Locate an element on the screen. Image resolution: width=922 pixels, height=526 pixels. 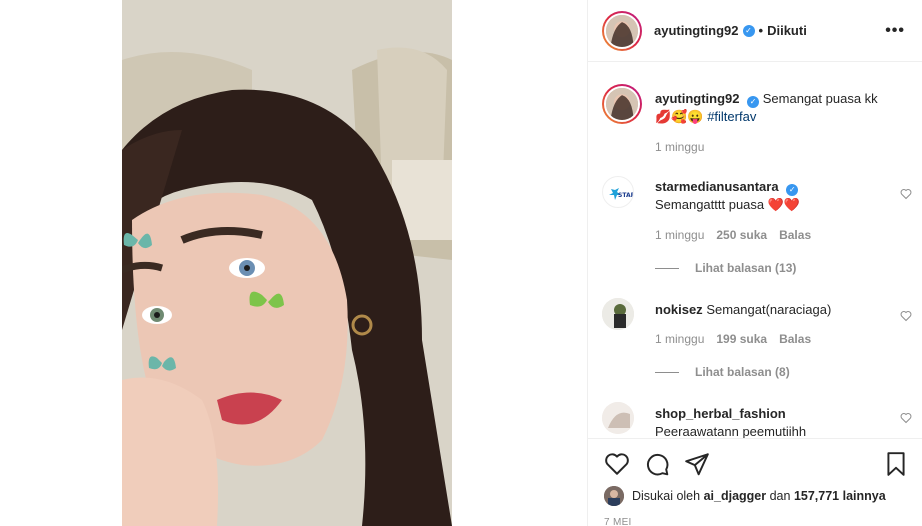
likes-count: 157,771 is located at coordinates (816, 496).